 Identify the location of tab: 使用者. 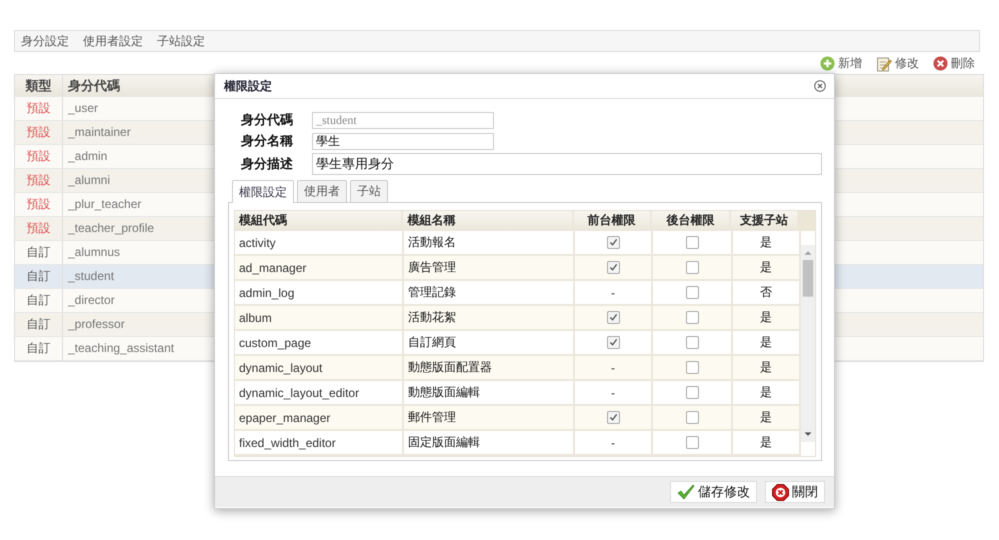
(322, 191).